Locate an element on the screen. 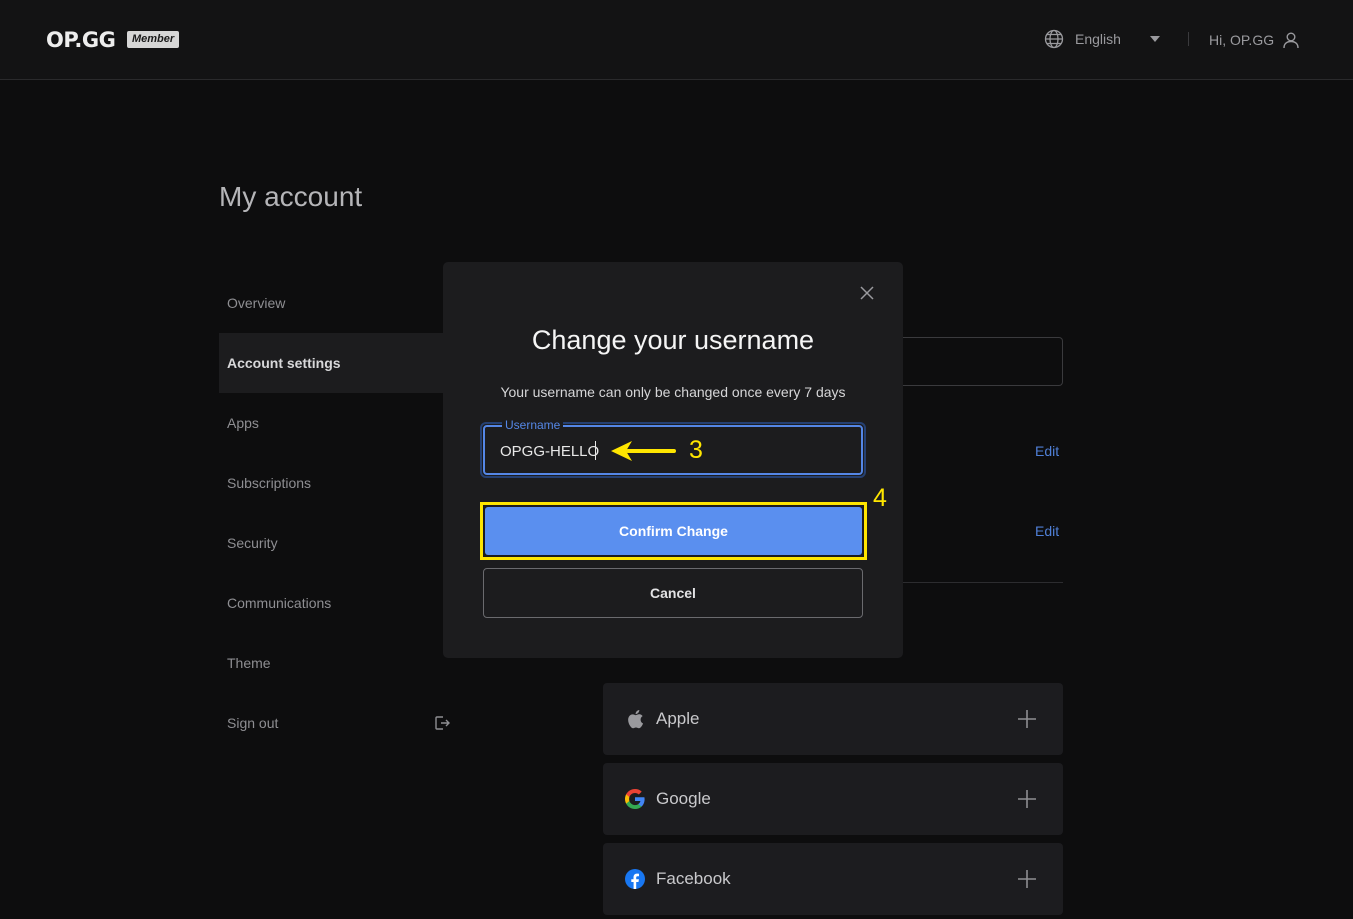 The image size is (1353, 919). language-label: English is located at coordinates (1098, 39).